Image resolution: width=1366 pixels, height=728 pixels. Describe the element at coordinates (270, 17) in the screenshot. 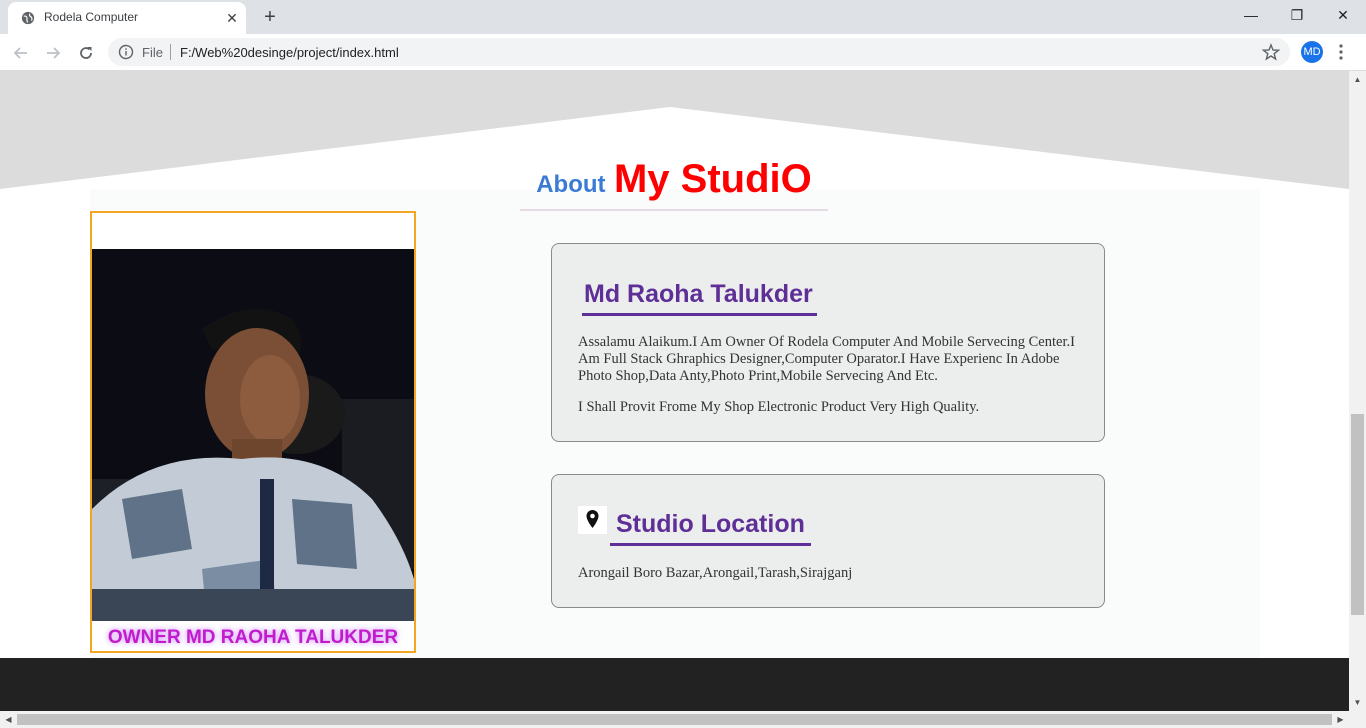

I see `new-tab-plus-icon: +` at that location.